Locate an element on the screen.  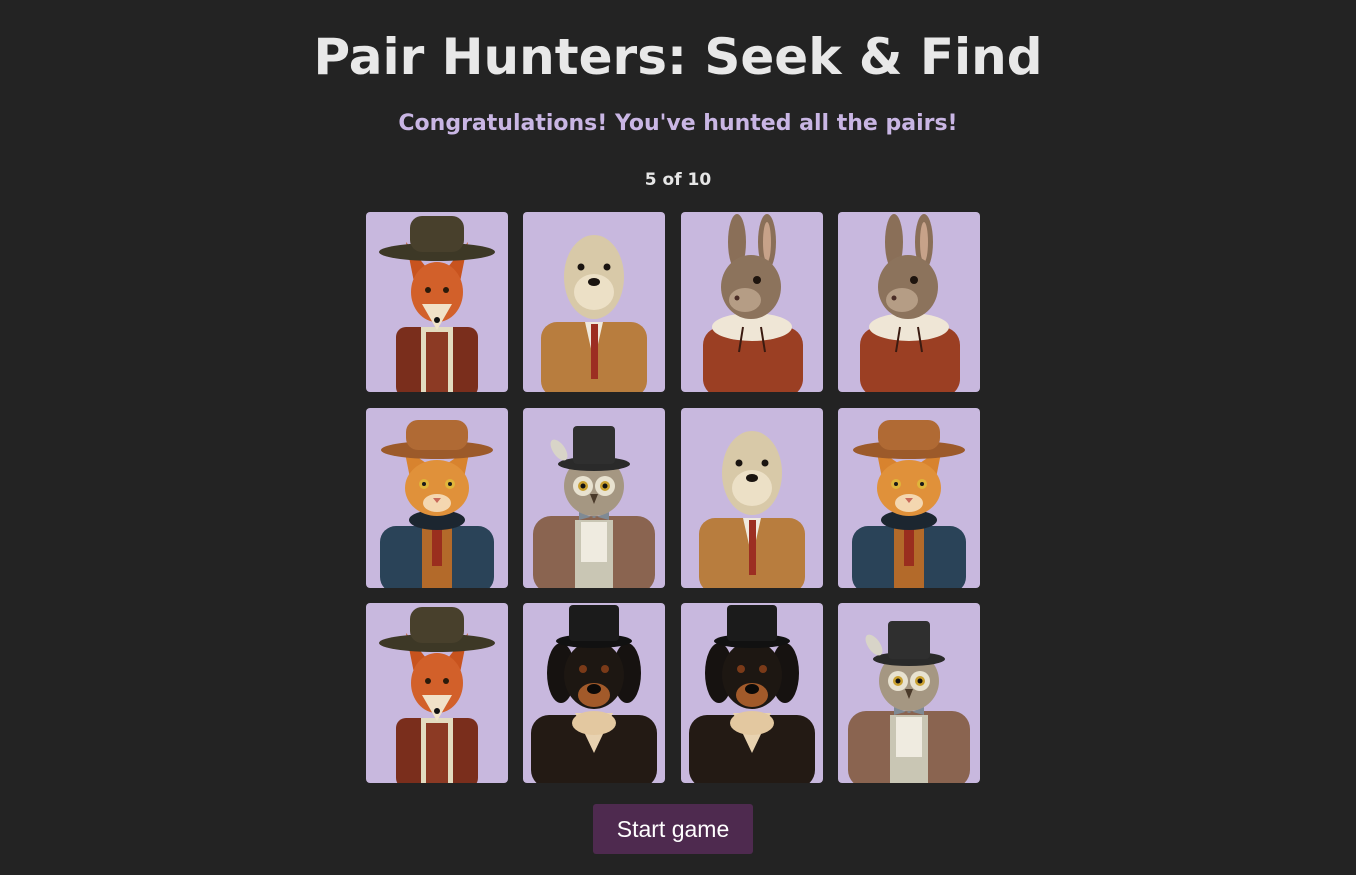
progress-counter: 5 of 10 is located at coordinates (678, 180).